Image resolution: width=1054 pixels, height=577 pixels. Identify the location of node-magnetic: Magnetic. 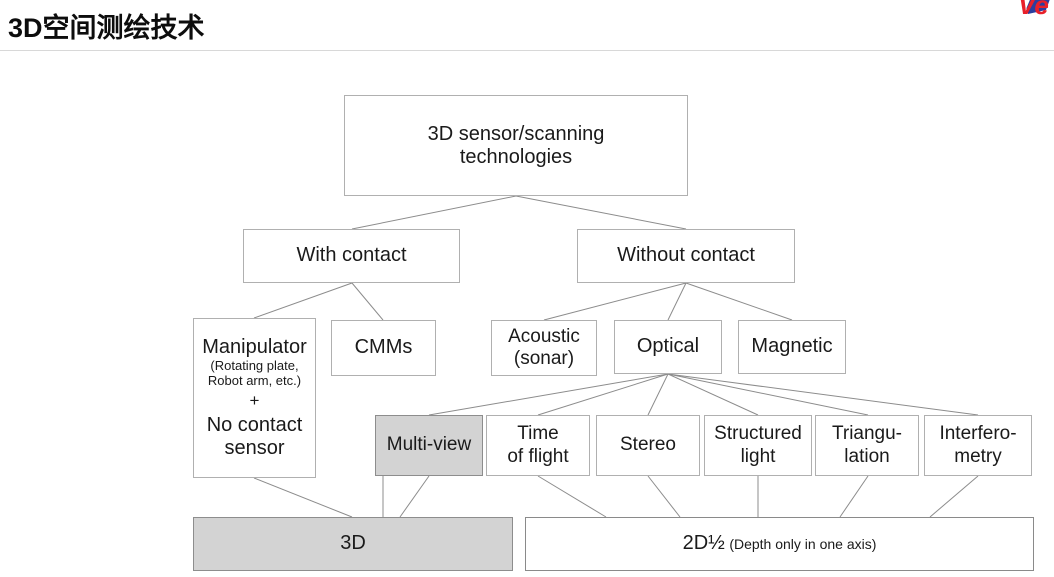
(792, 347).